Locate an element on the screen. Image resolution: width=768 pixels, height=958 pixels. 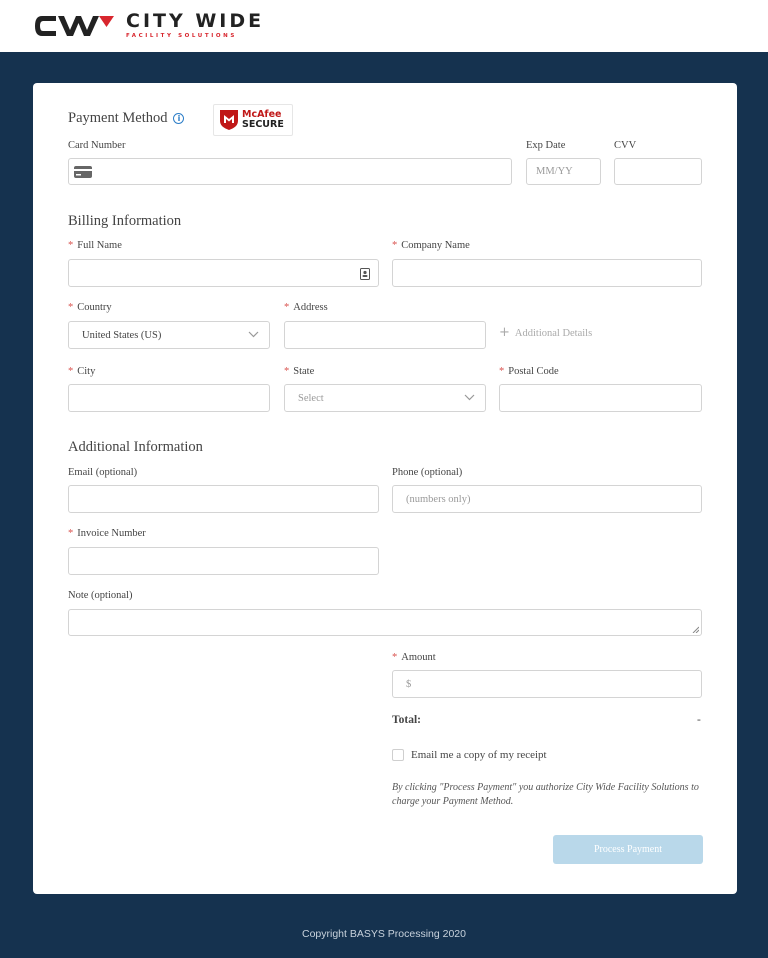
email-receipt-option: Email me a copy of my receipt is located at coordinates (469, 755).